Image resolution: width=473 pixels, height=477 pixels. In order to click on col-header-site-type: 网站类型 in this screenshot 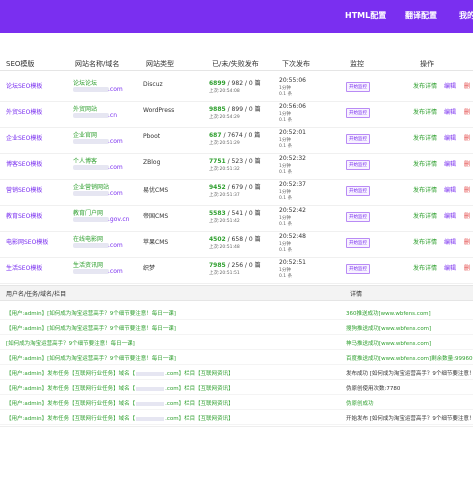, I will do `click(160, 64)`.